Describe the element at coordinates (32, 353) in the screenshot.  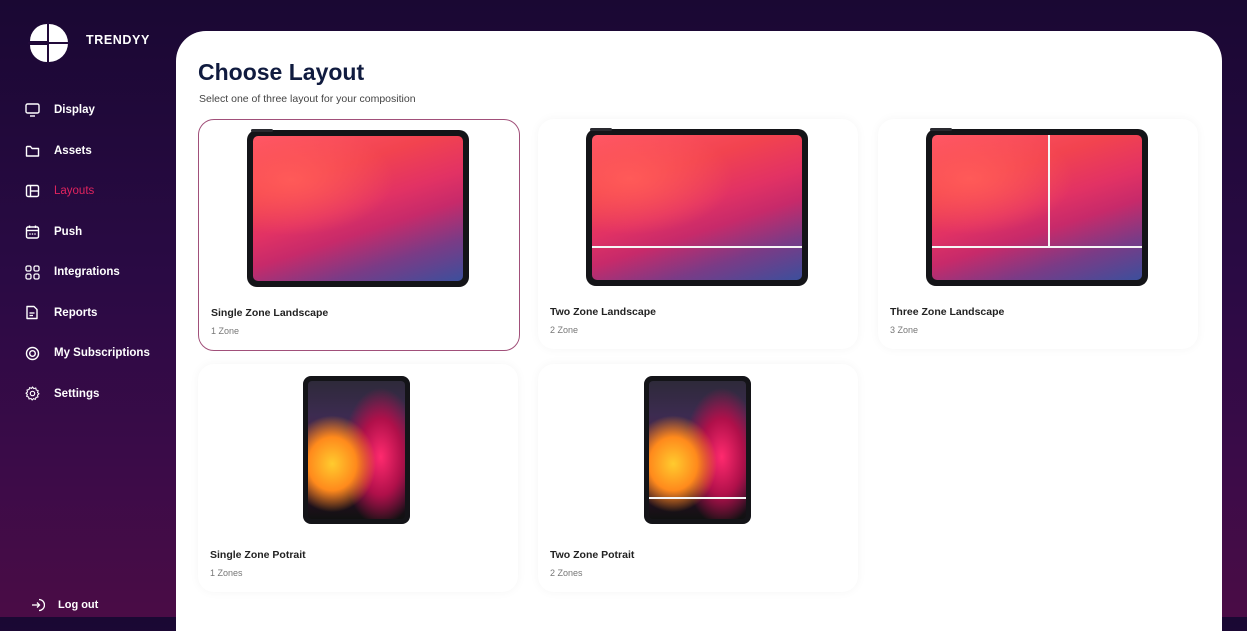
I see `subscription-icon` at that location.